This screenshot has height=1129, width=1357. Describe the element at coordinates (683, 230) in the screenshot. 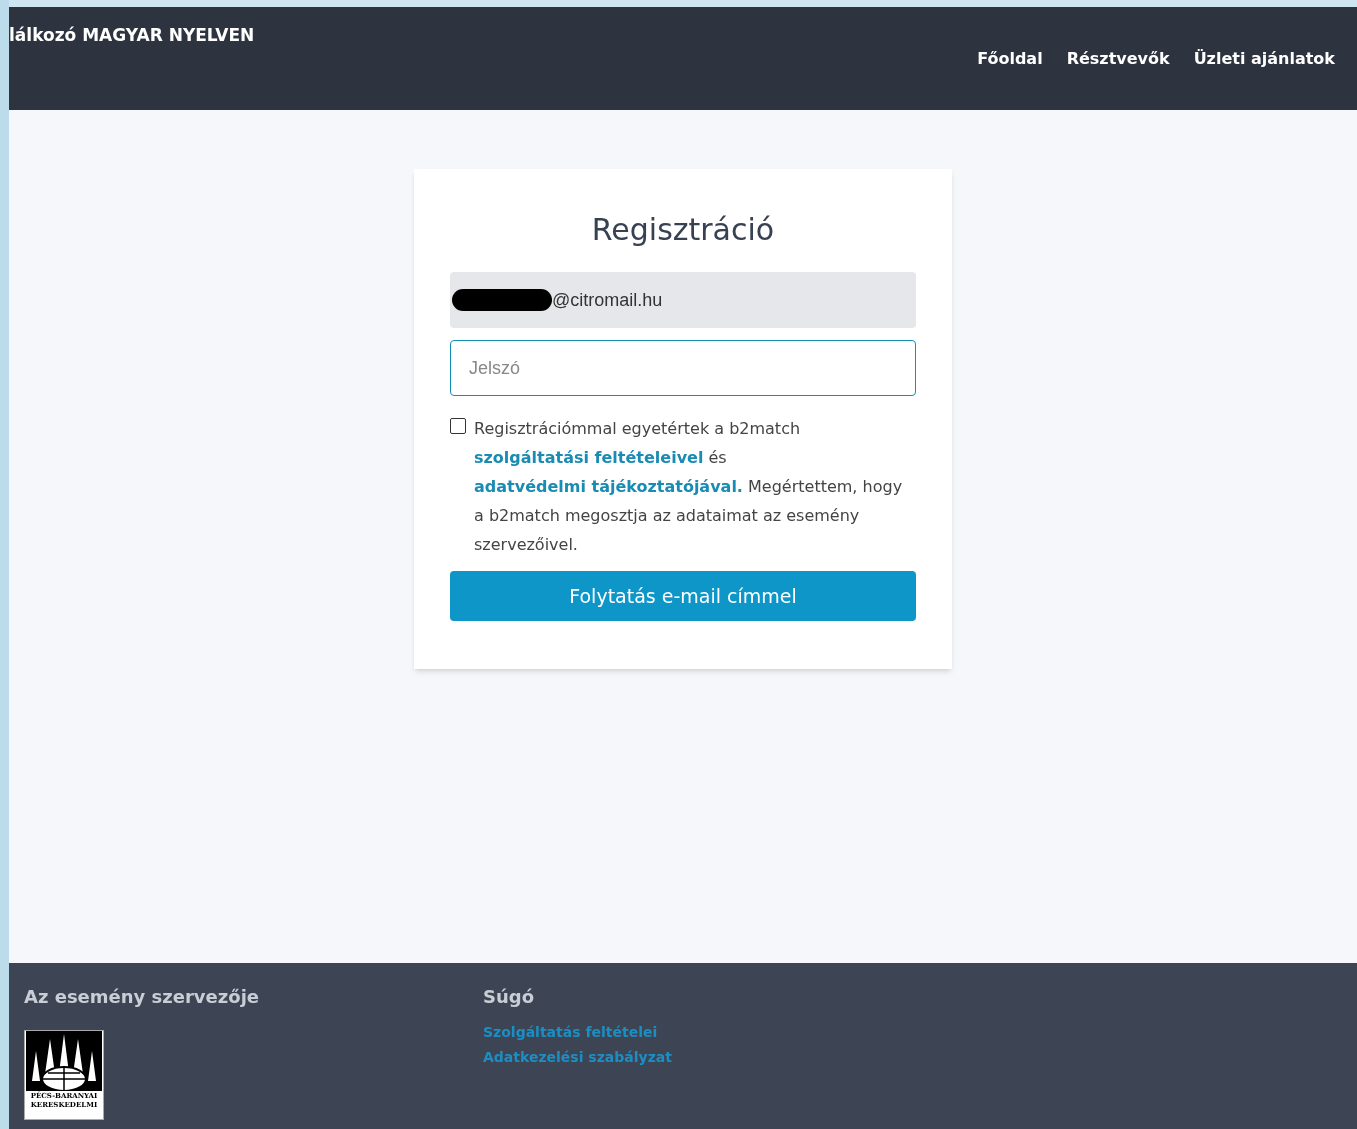

I see `form-title: Regisztráció` at that location.